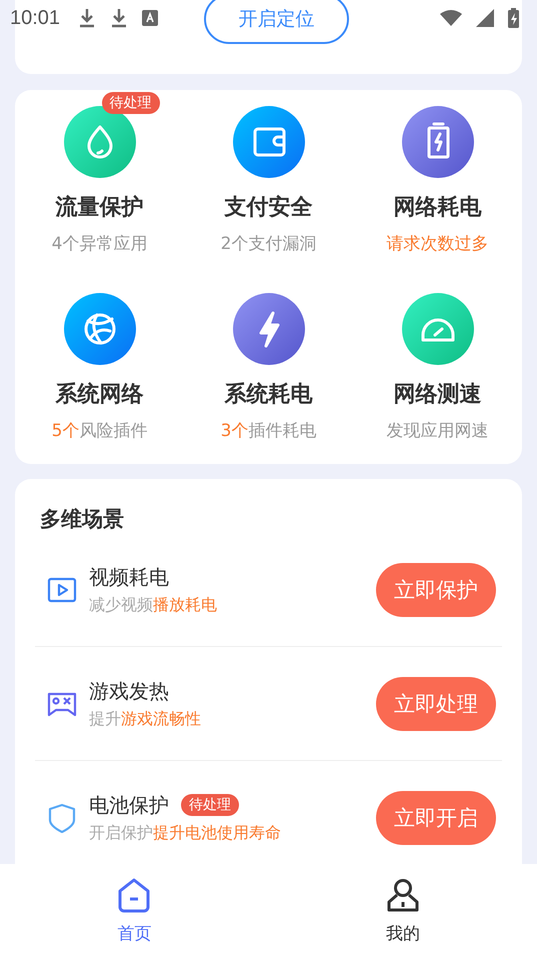 The image size is (537, 956). What do you see at coordinates (145, 719) in the screenshot?
I see `scene-subtitle: 提升游戏流畅性` at bounding box center [145, 719].